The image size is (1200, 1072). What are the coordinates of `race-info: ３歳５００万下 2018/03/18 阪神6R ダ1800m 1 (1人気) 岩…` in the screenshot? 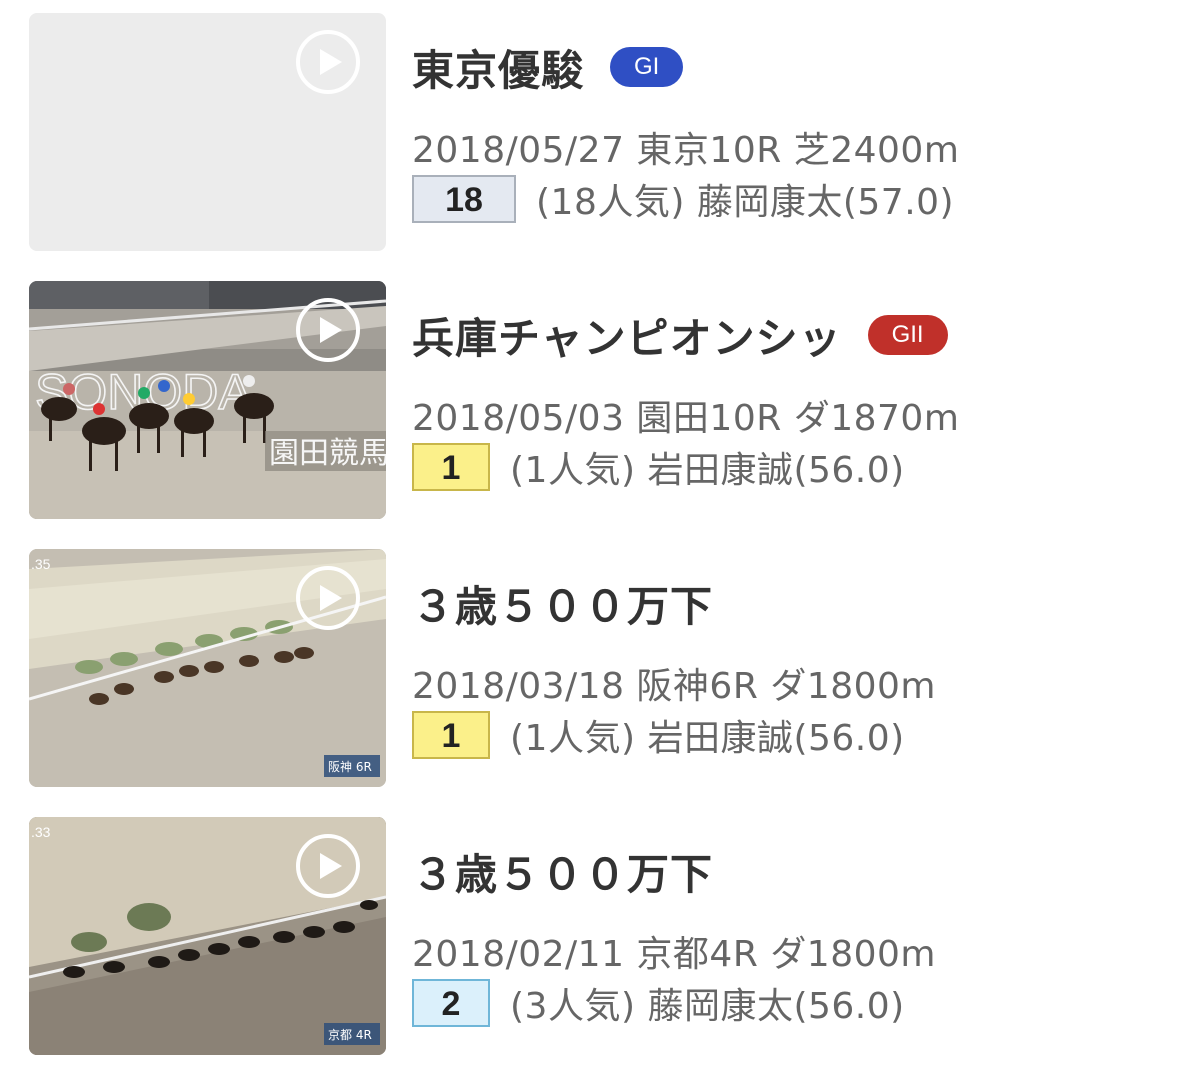 It's located at (792, 668).